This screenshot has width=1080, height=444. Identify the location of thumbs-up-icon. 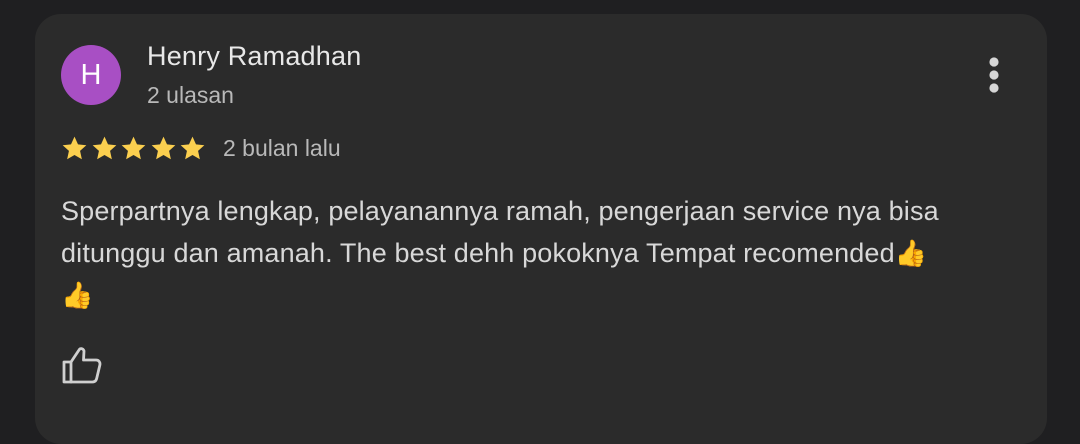
(82, 365).